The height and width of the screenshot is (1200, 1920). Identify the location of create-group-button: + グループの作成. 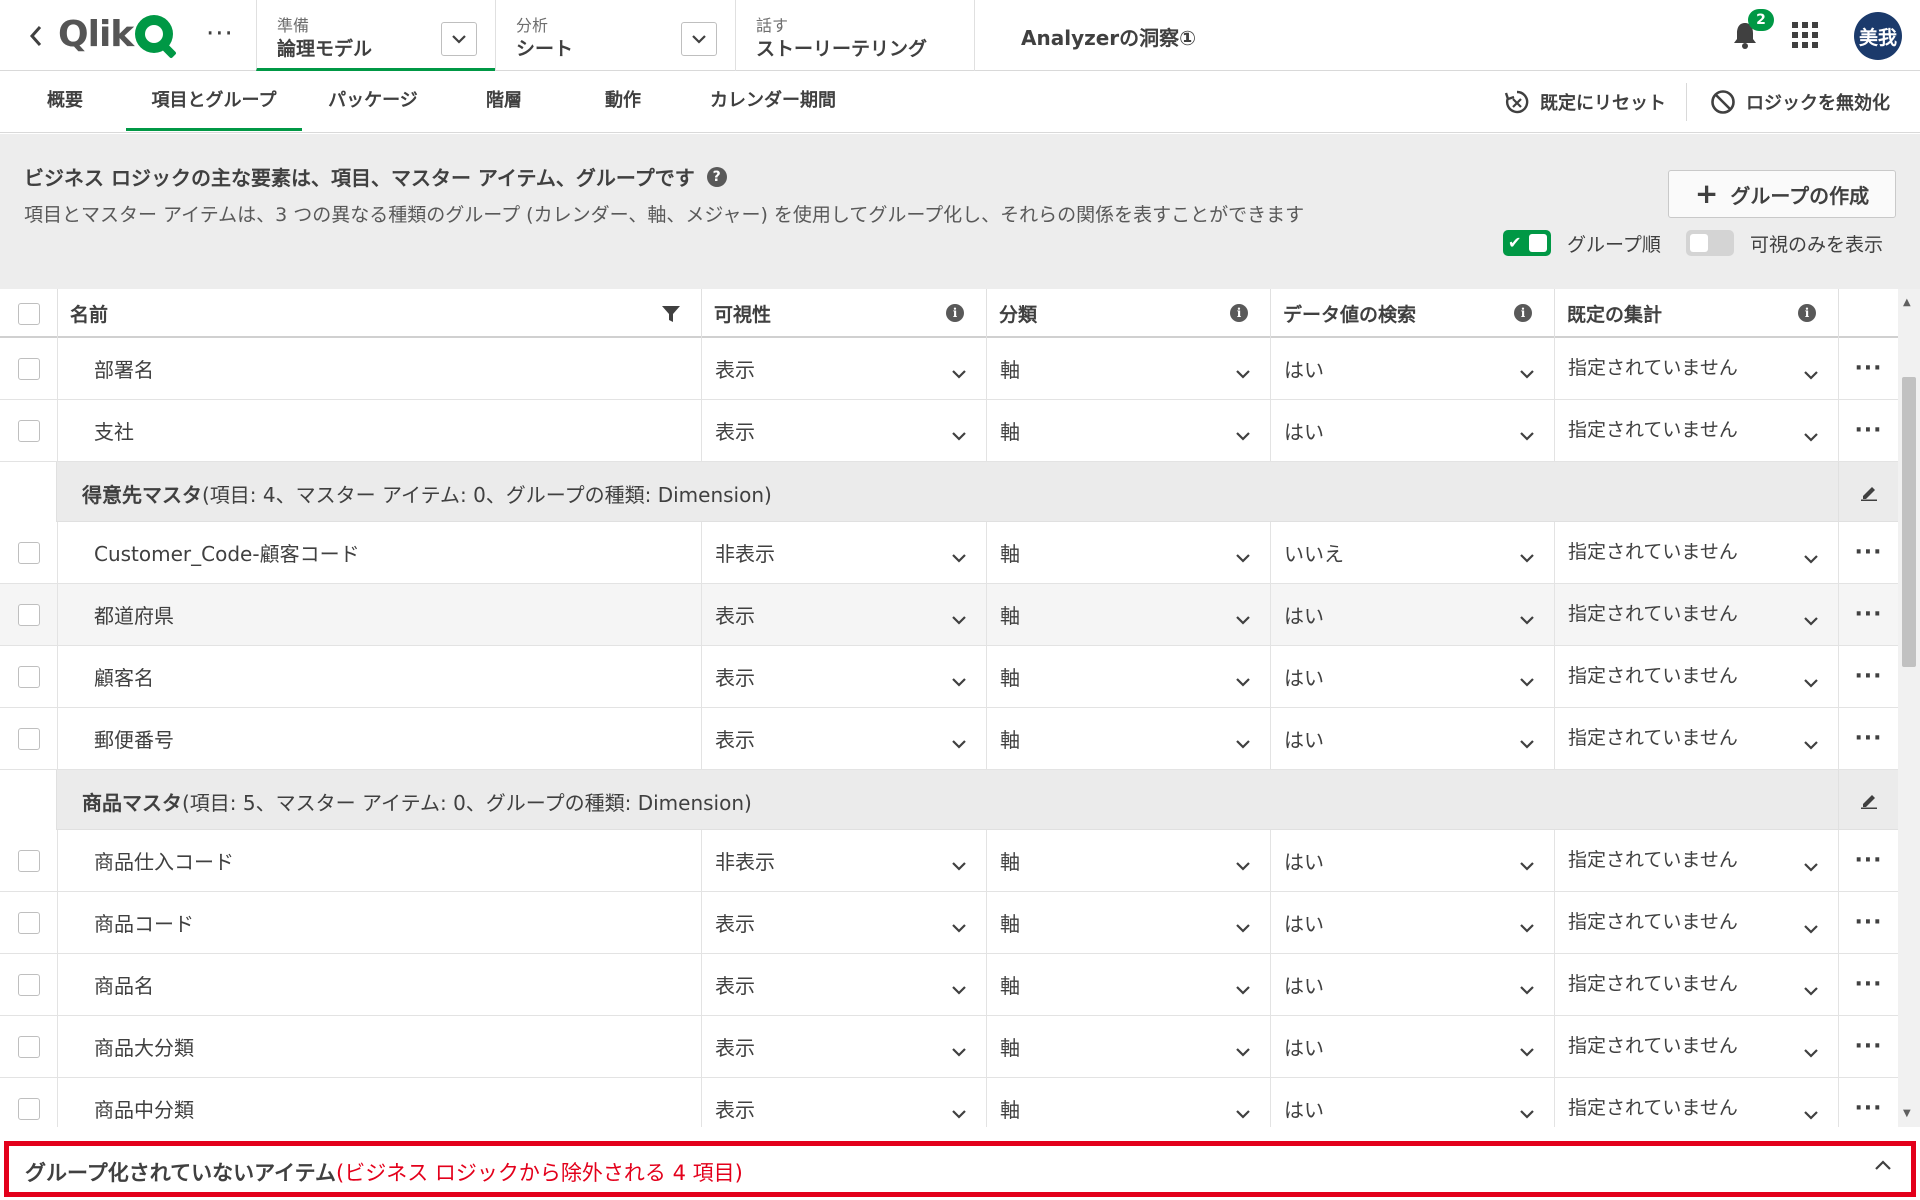
(1782, 194).